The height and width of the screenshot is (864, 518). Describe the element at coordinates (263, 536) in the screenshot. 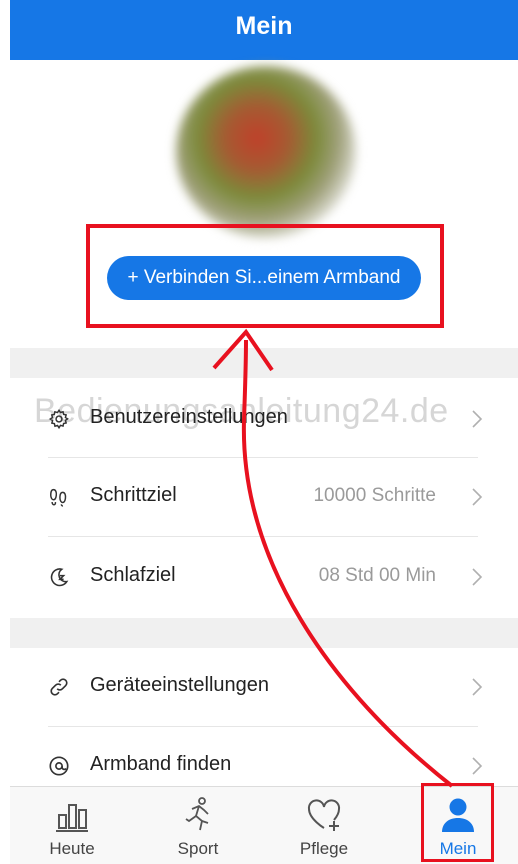

I see `list-divider` at that location.